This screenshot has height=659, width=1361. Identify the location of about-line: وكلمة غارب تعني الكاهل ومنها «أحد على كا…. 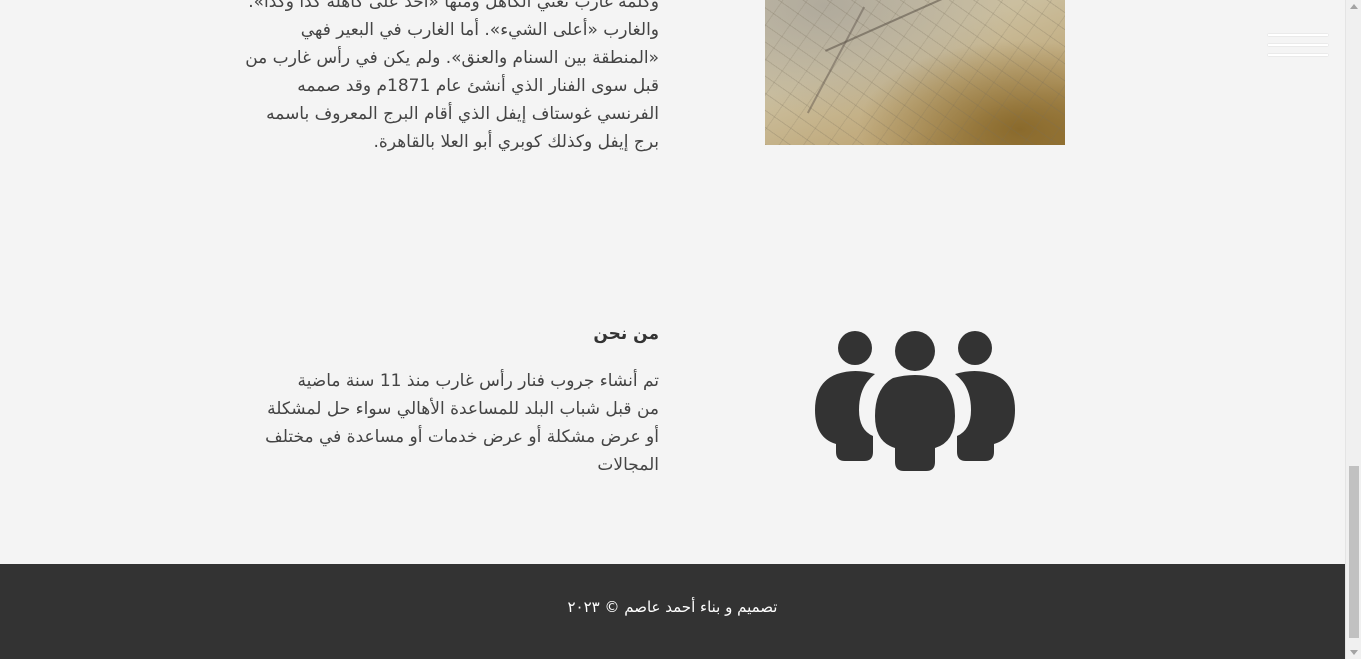
(453, 6).